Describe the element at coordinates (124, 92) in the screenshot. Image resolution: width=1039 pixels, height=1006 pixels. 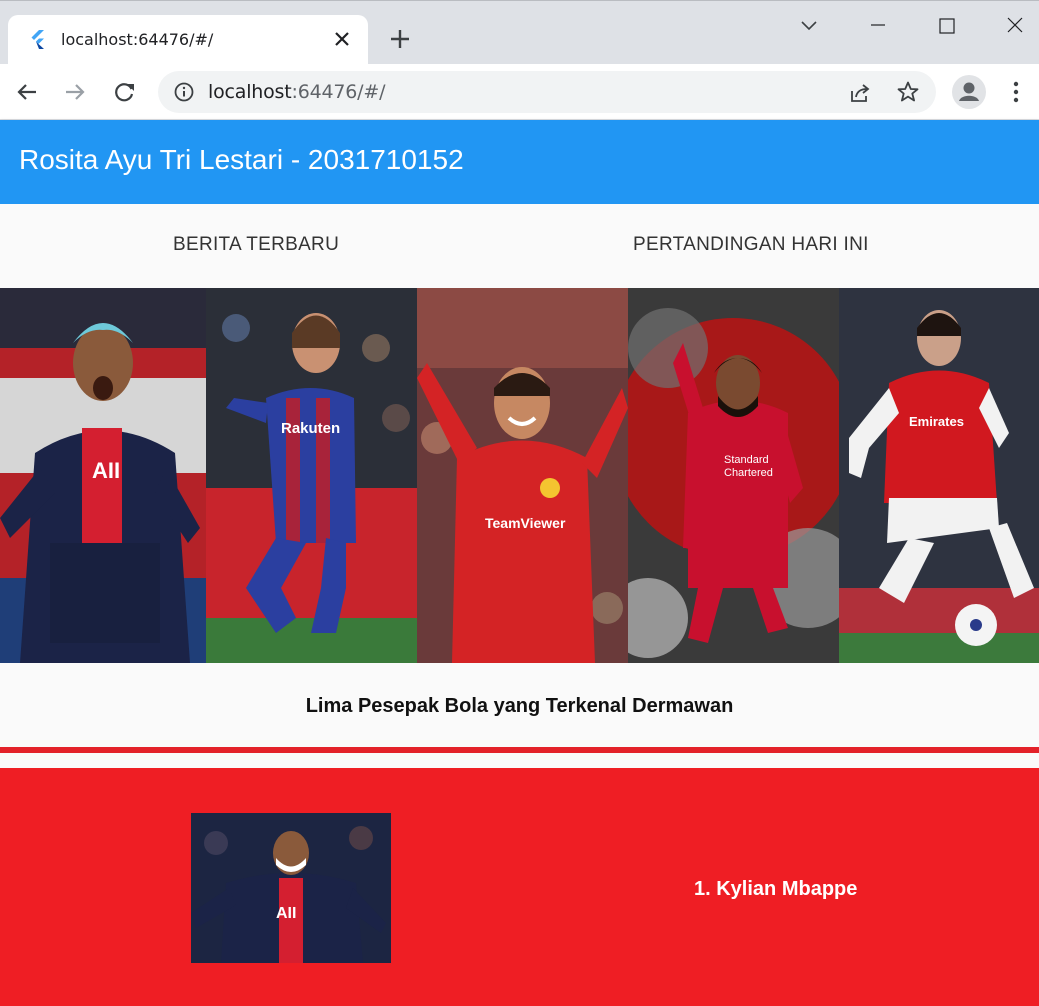
I see `reload-icon` at that location.